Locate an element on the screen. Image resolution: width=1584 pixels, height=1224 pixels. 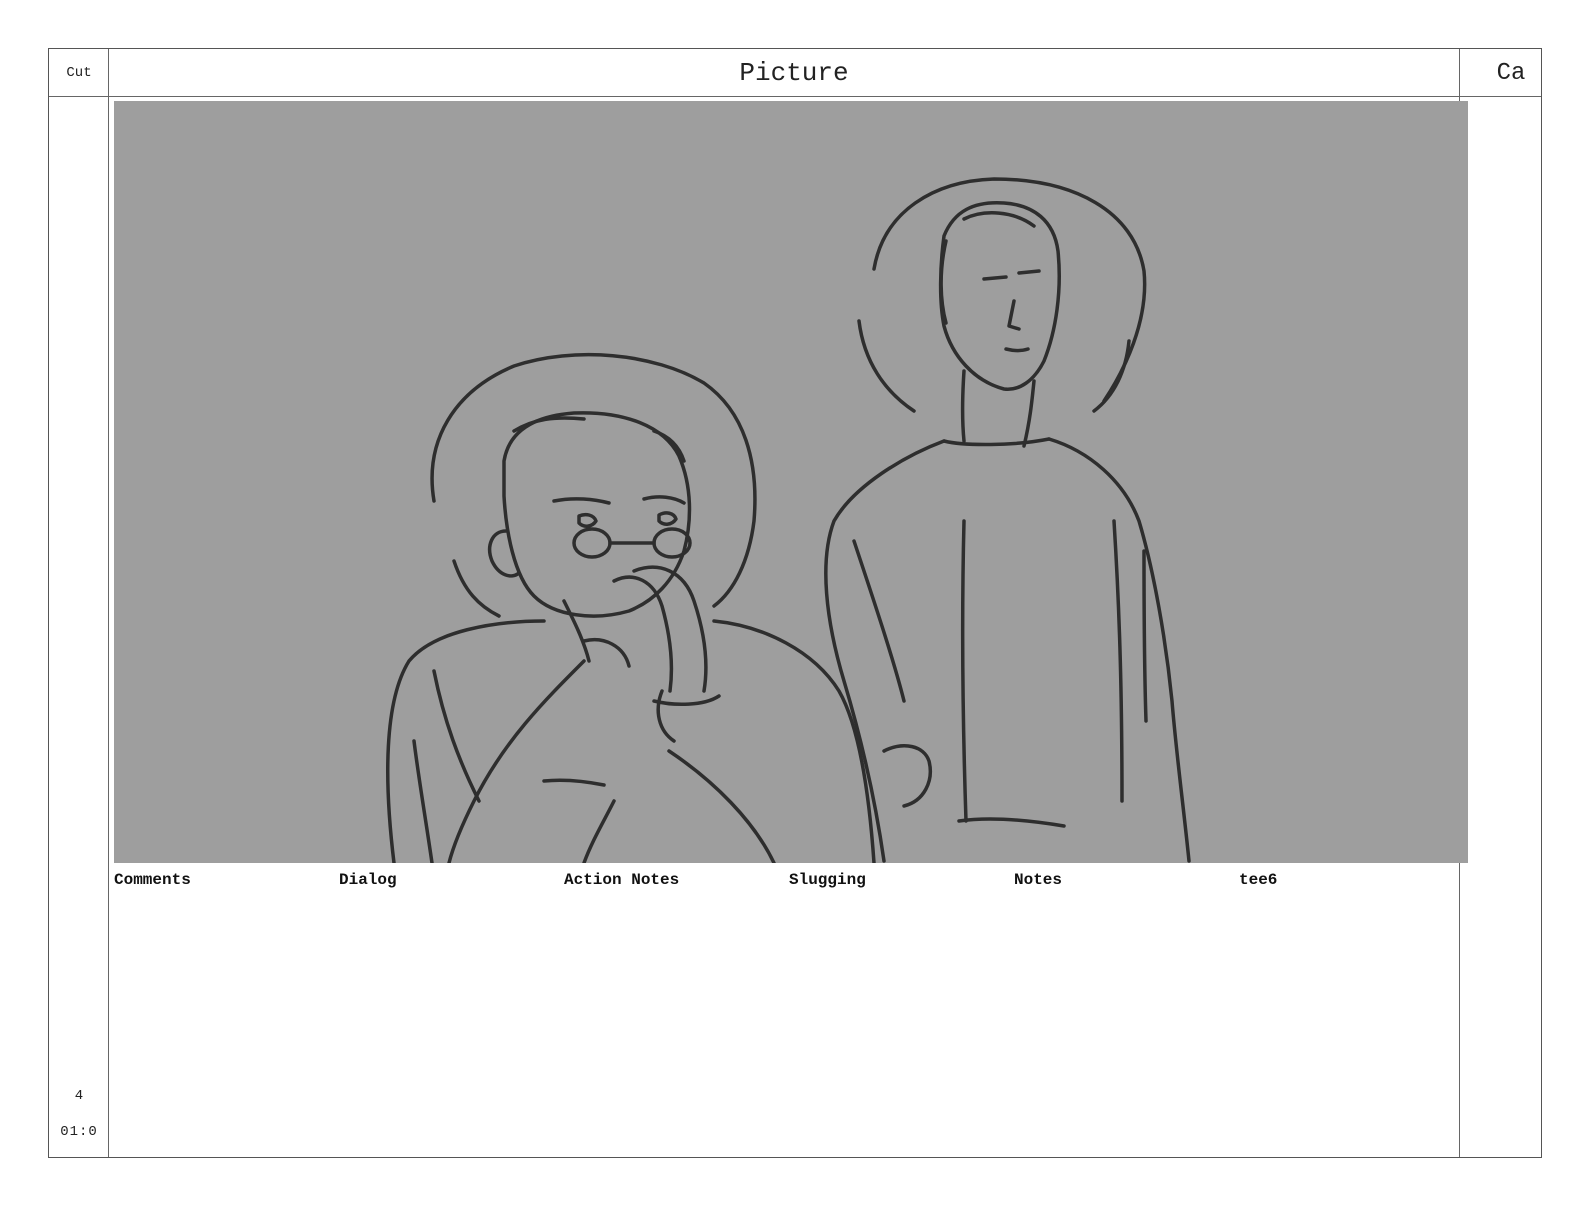
column-label-notes: Notes is located at coordinates (1038, 880).